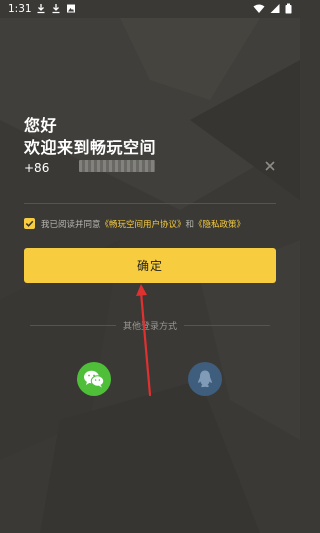  I want to click on agreement-text: 我已阅读并同意《畅玩空间用户协议》和《隐私政策》, so click(143, 224).